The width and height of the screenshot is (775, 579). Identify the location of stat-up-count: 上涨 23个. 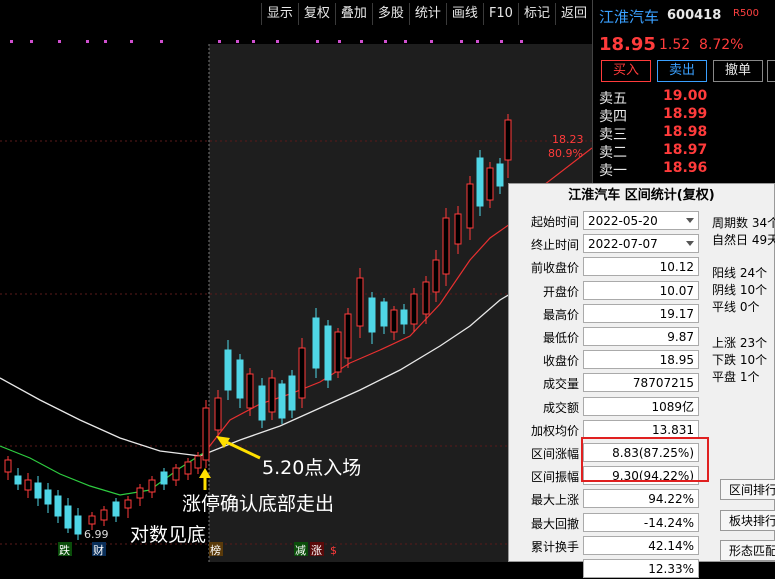
(740, 343).